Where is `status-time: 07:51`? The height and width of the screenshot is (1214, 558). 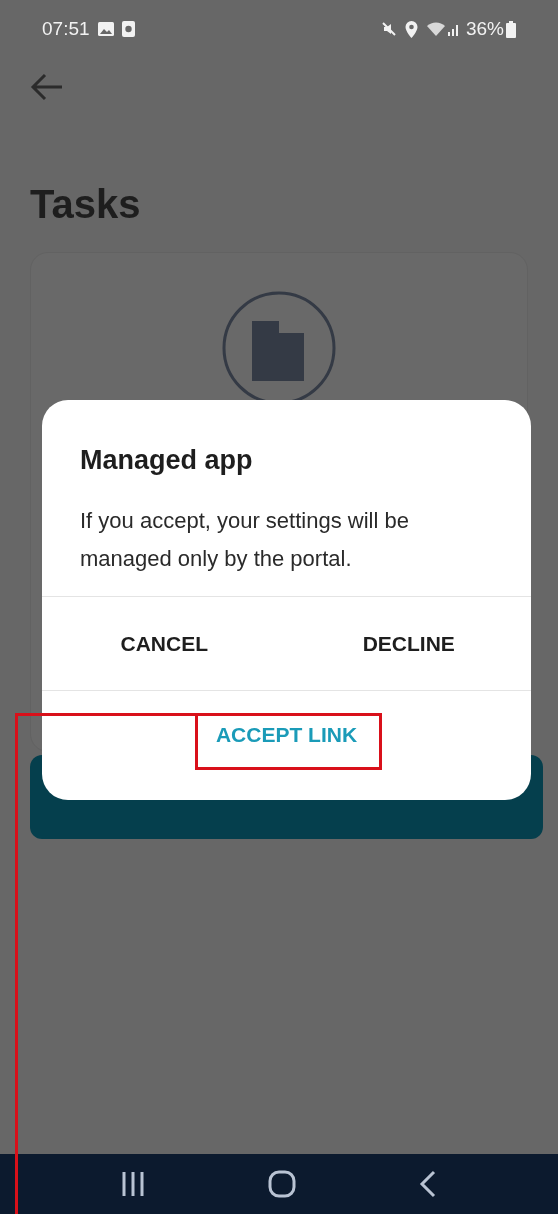 status-time: 07:51 is located at coordinates (66, 28).